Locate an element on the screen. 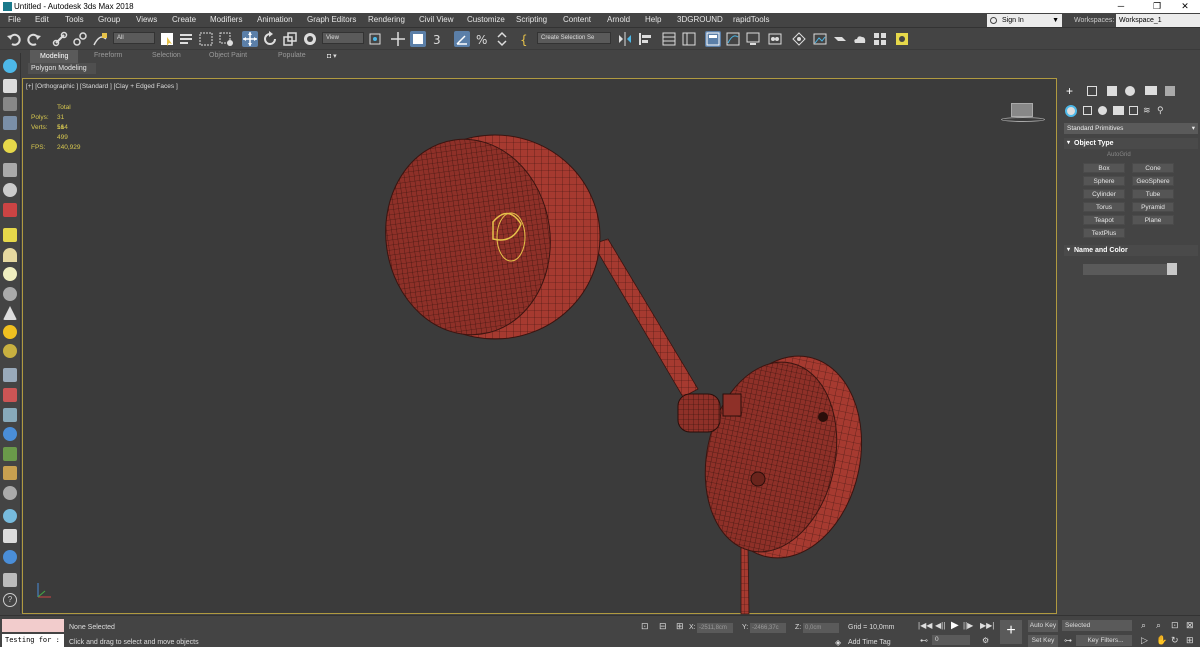 The width and height of the screenshot is (1200, 647). select-object-icon is located at coordinates (167, 39).